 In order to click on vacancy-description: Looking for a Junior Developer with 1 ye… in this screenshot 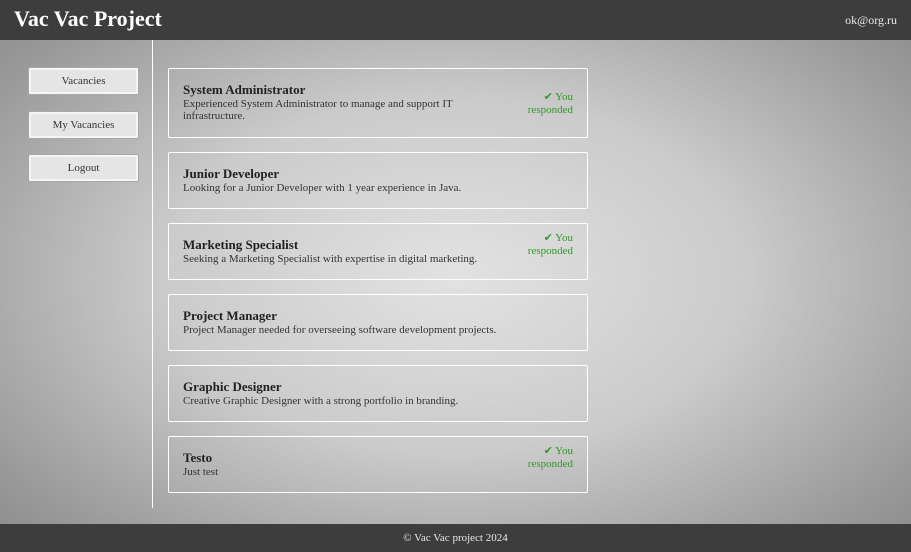, I will do `click(322, 188)`.